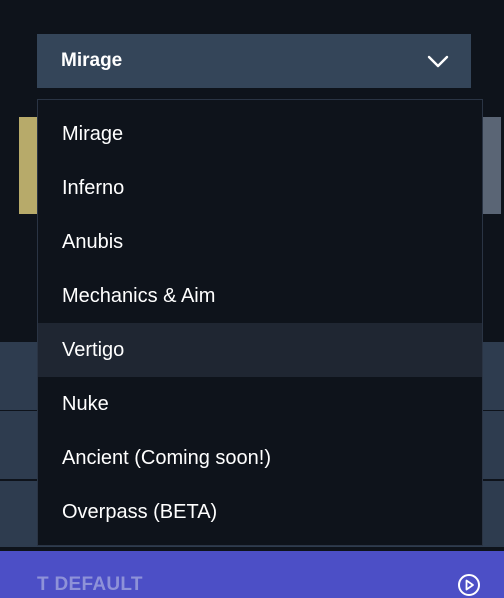  I want to click on chevron-down-icon, so click(438, 61).